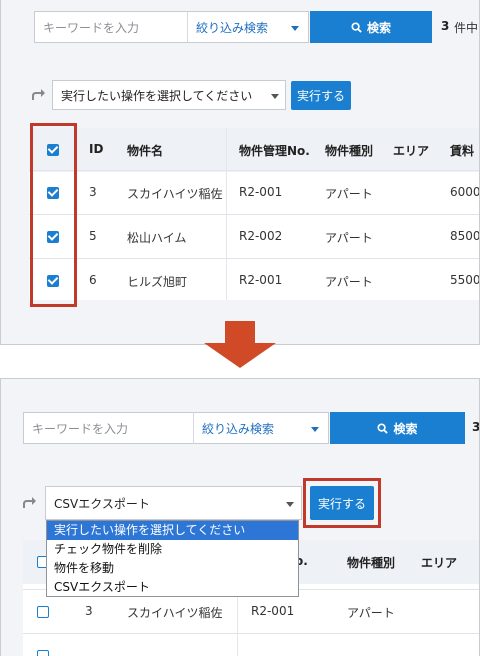 This screenshot has width=480, height=656. Describe the element at coordinates (53, 215) in the screenshot. I see `checkbox-column-highlight` at that location.